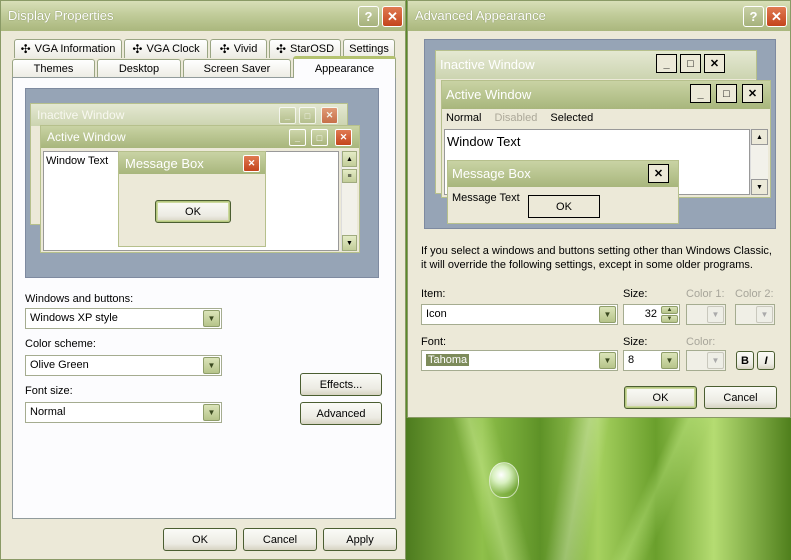 Image resolution: width=791 pixels, height=560 pixels. Describe the element at coordinates (123, 318) in the screenshot. I see `windows-buttons-select: Windows XP style ▼` at that location.